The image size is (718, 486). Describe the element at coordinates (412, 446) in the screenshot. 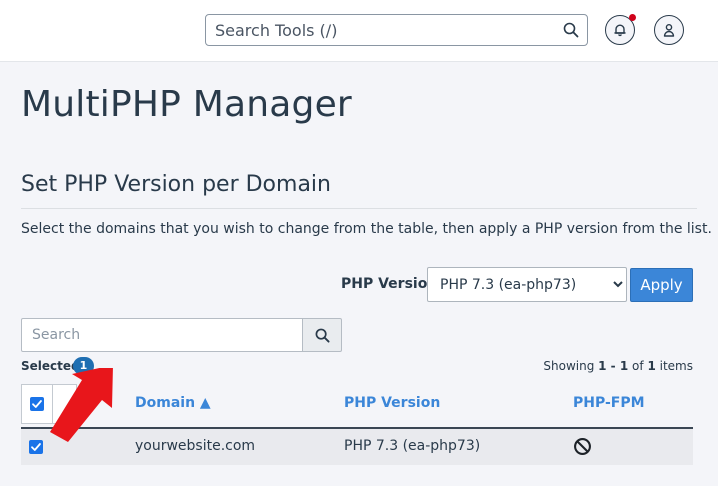

I see `row-php-version: PHP 7.3 (ea-php73)` at that location.